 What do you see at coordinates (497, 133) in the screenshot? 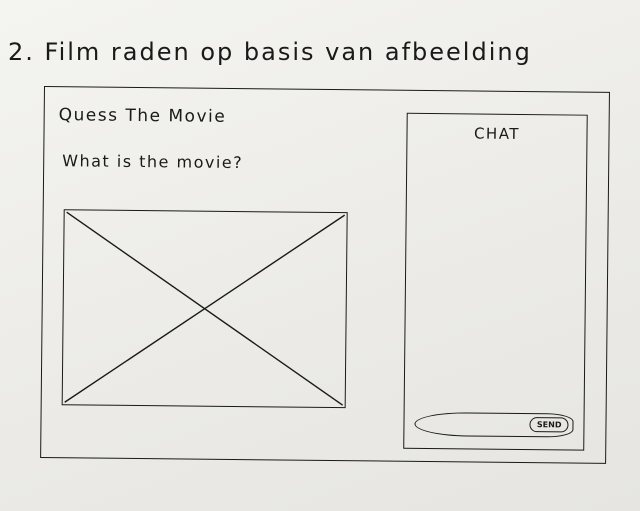
I see `chat-title: CHAT` at bounding box center [497, 133].